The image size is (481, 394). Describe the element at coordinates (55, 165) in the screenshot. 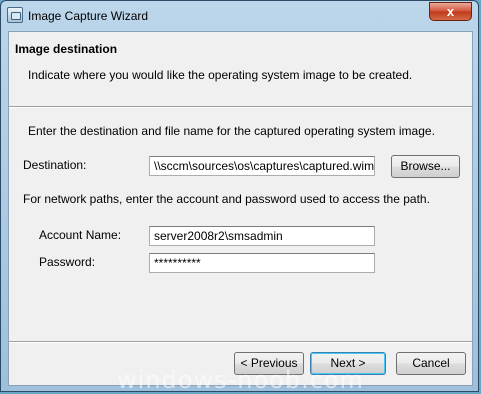

I see `destination-label: Destination:` at that location.